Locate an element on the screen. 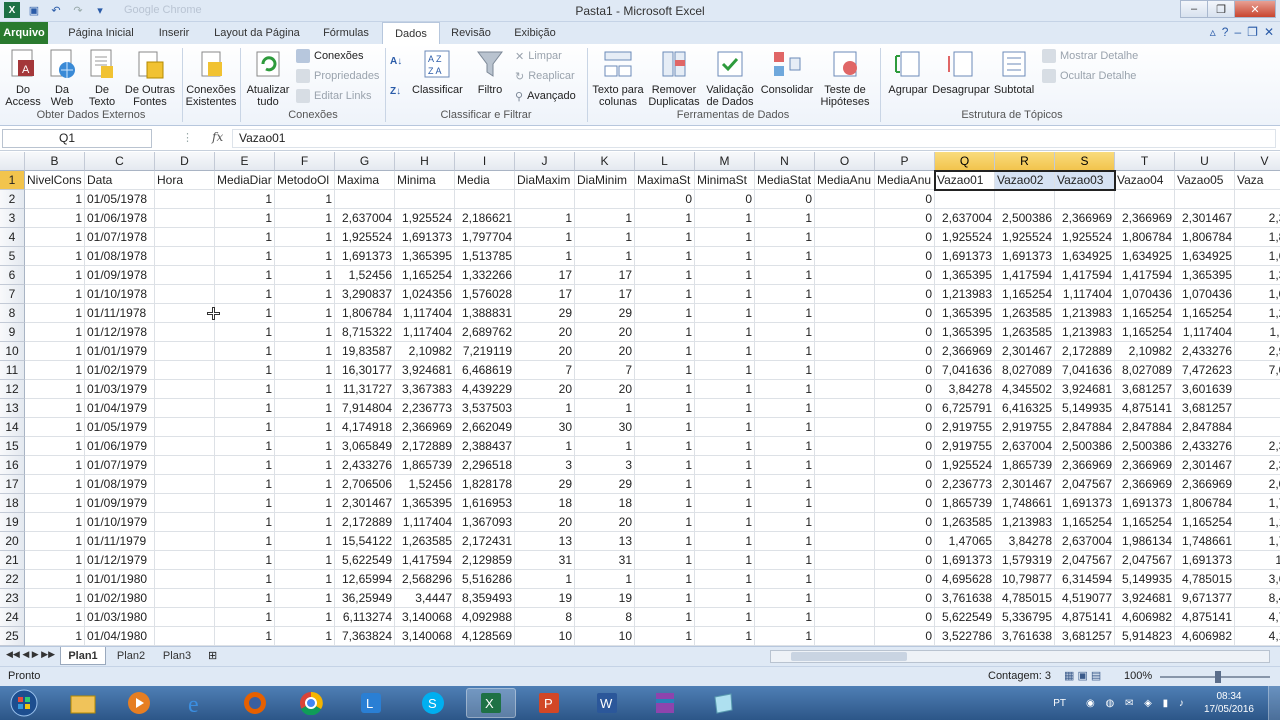  table-cell: 5,149935 is located at coordinates (1145, 579).